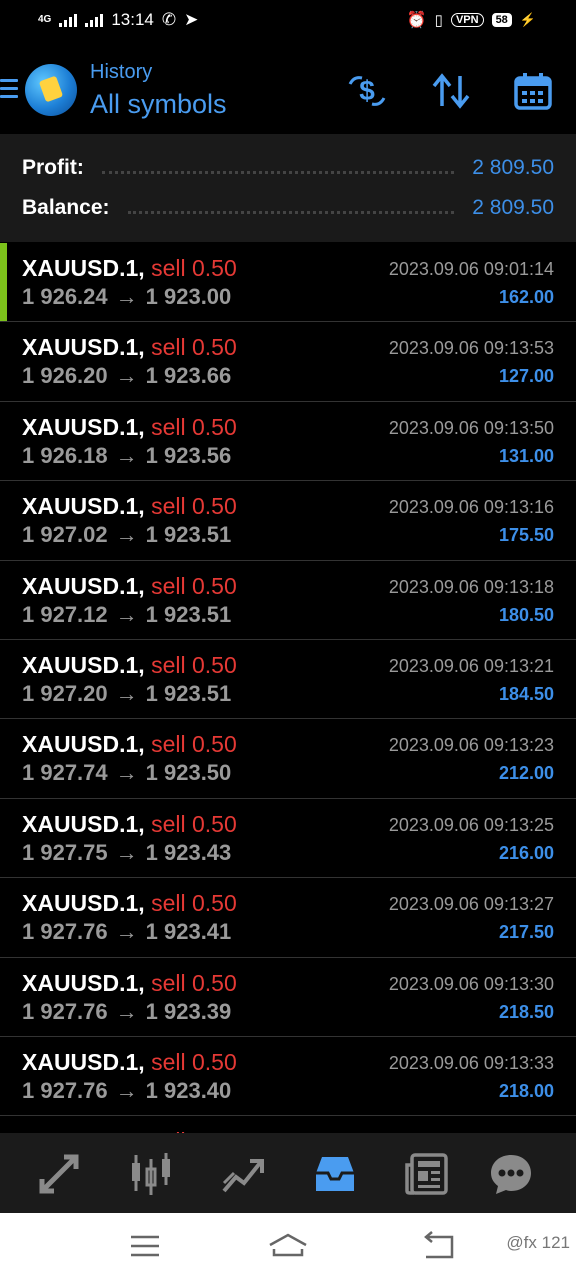 The width and height of the screenshot is (576, 1280). What do you see at coordinates (151, 1174) in the screenshot?
I see `chart-icon` at bounding box center [151, 1174].